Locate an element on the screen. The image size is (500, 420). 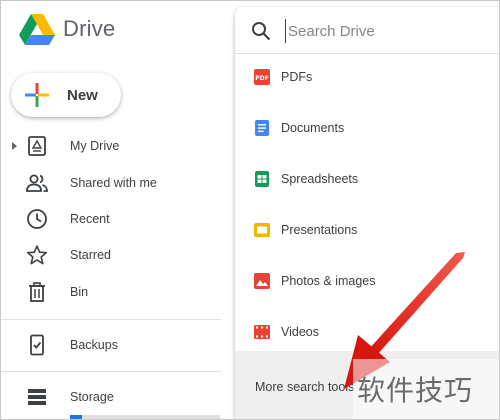
sidebar-item-label: Bin is located at coordinates (79, 292).